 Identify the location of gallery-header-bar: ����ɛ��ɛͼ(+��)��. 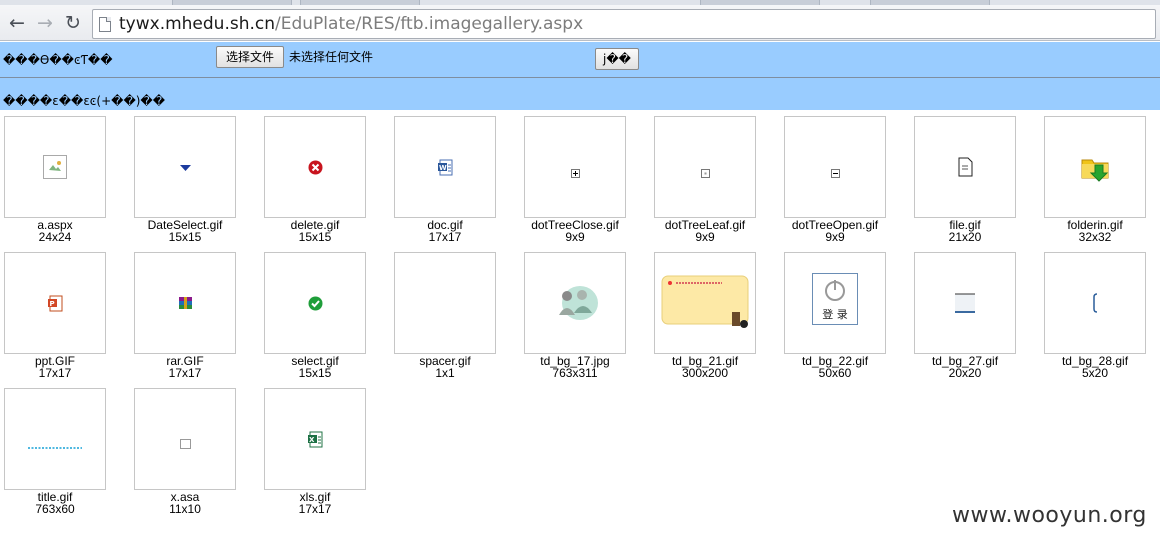
(580, 96).